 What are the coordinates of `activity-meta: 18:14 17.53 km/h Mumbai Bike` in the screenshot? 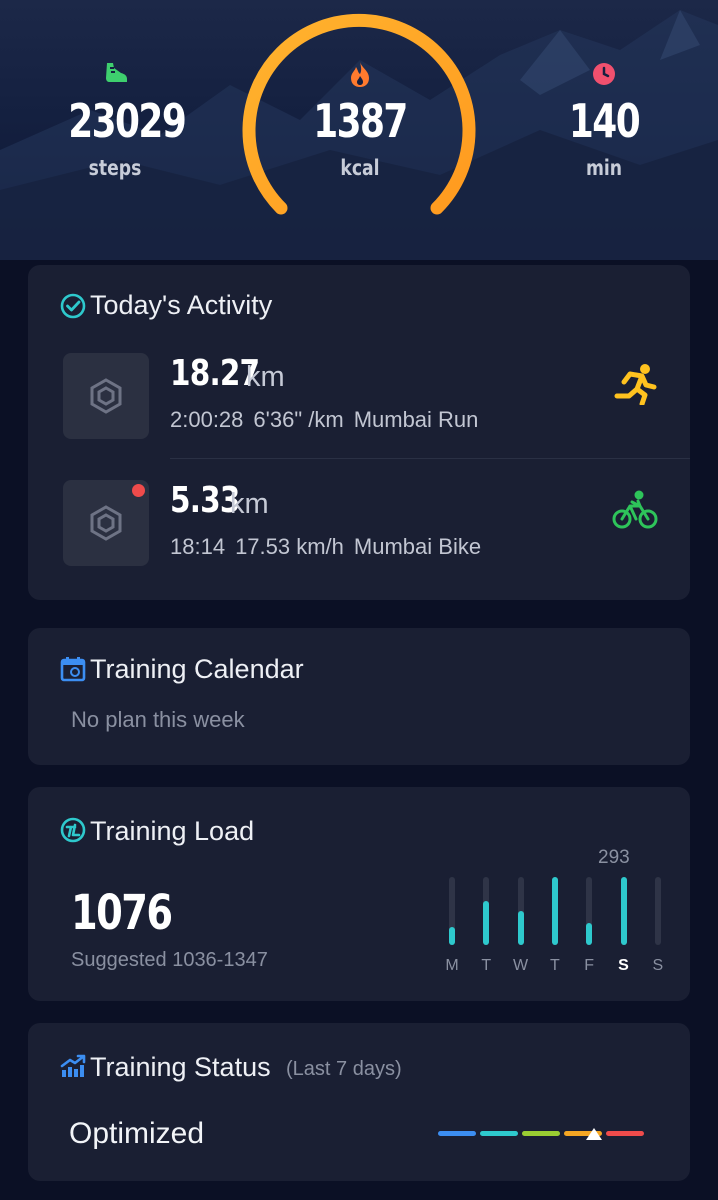 It's located at (330, 547).